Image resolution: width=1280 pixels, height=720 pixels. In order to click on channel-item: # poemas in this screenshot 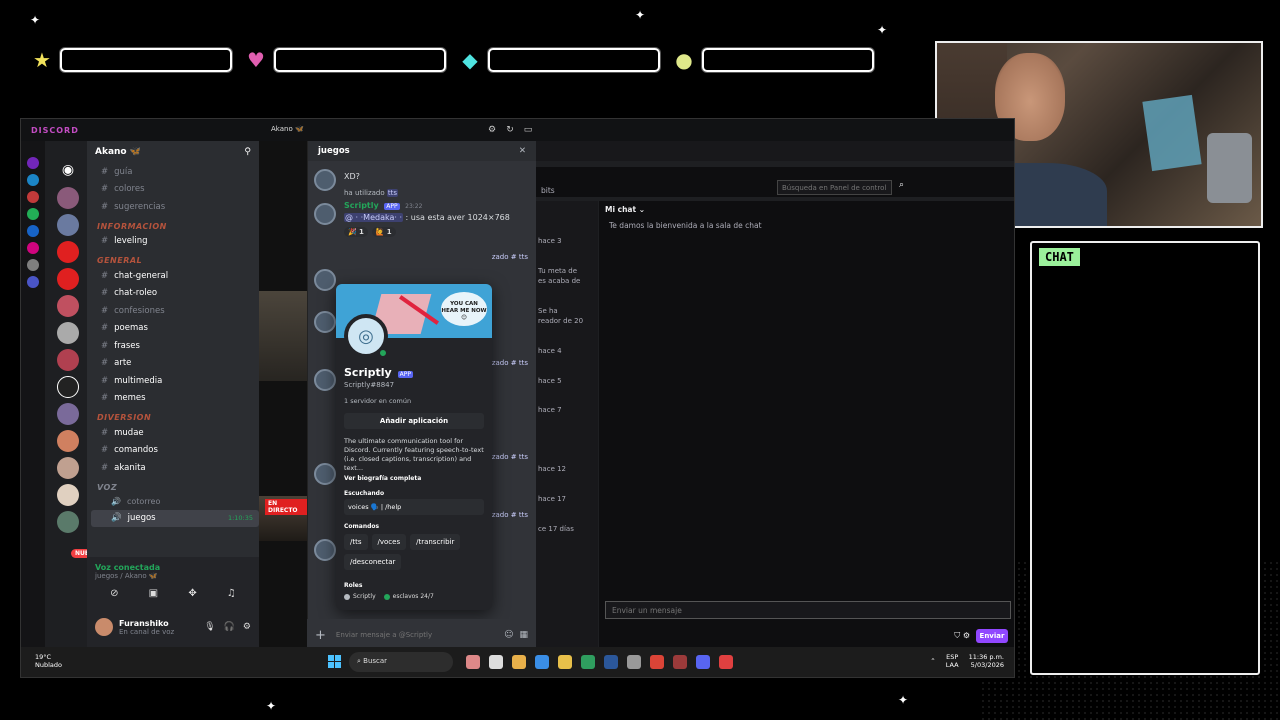, I will do `click(175, 329)`.